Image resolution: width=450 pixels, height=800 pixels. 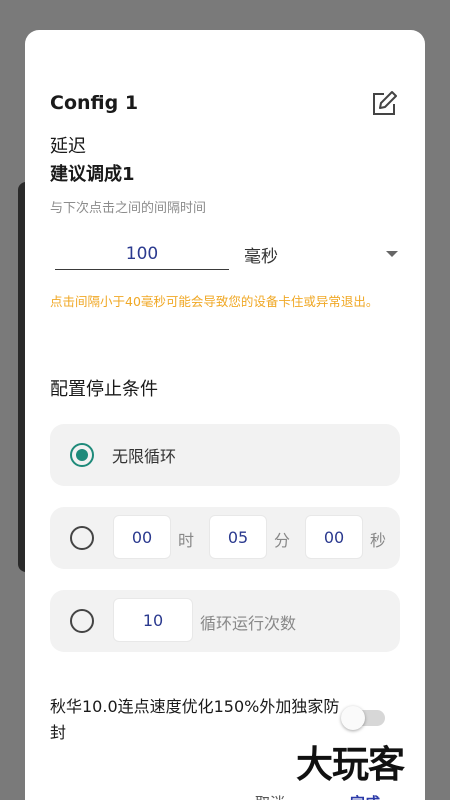 What do you see at coordinates (214, 301) in the screenshot?
I see `delay-warning: 点击间隔小于40毫秒可能会导致您的设备卡住或异常退出。` at bounding box center [214, 301].